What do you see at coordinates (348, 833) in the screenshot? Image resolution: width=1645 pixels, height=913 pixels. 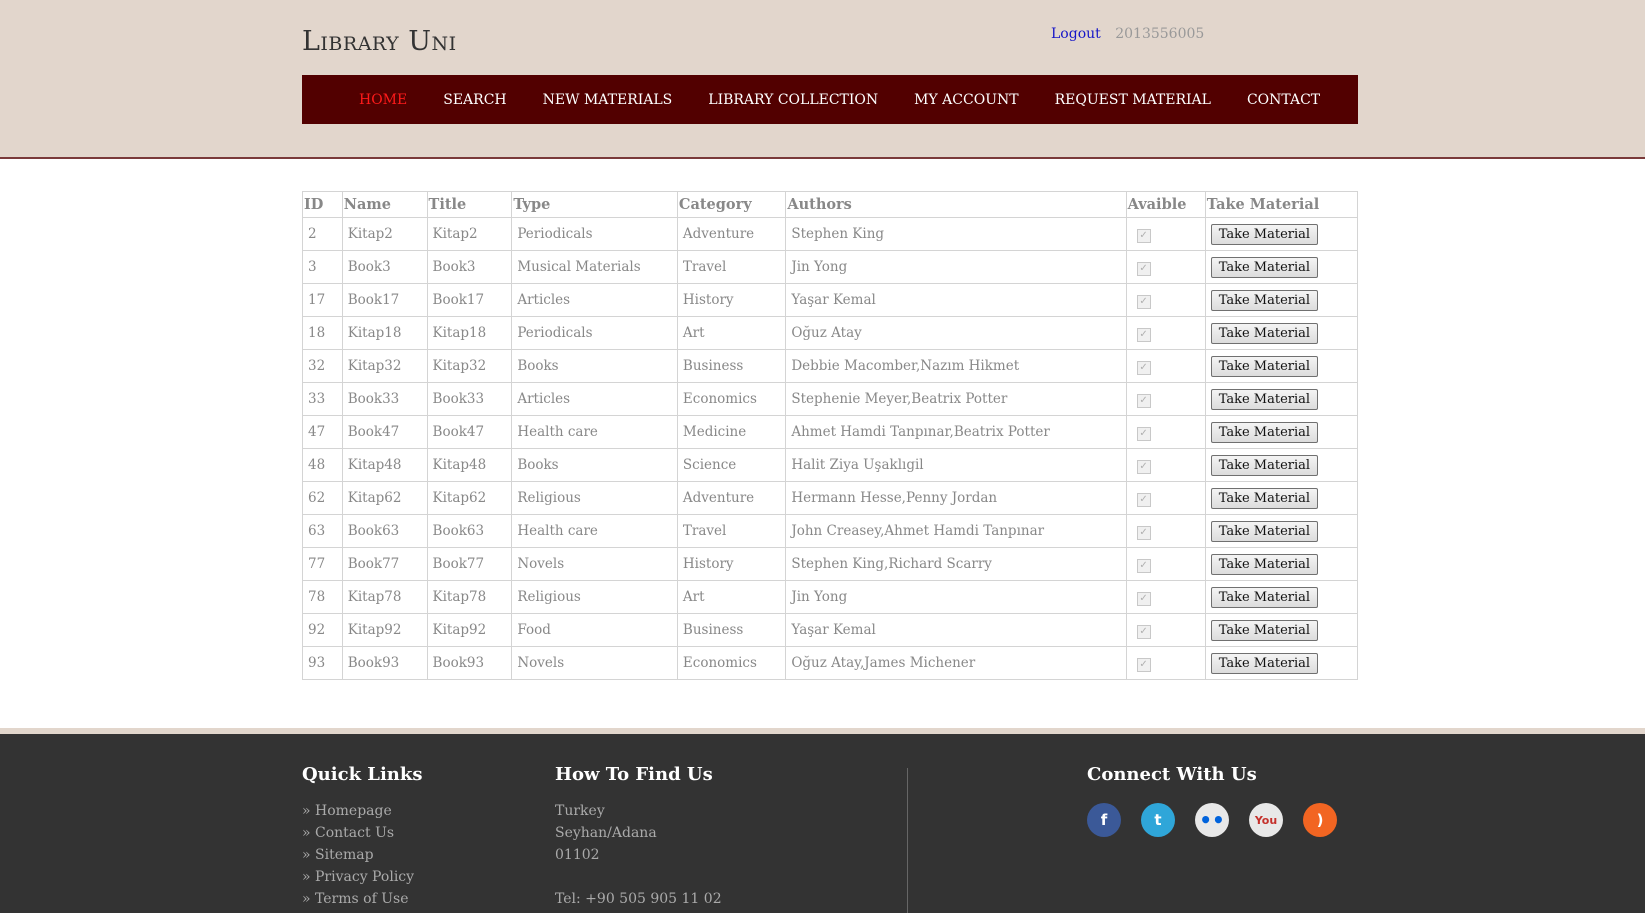 I see `quick-link: » Contact Us` at bounding box center [348, 833].